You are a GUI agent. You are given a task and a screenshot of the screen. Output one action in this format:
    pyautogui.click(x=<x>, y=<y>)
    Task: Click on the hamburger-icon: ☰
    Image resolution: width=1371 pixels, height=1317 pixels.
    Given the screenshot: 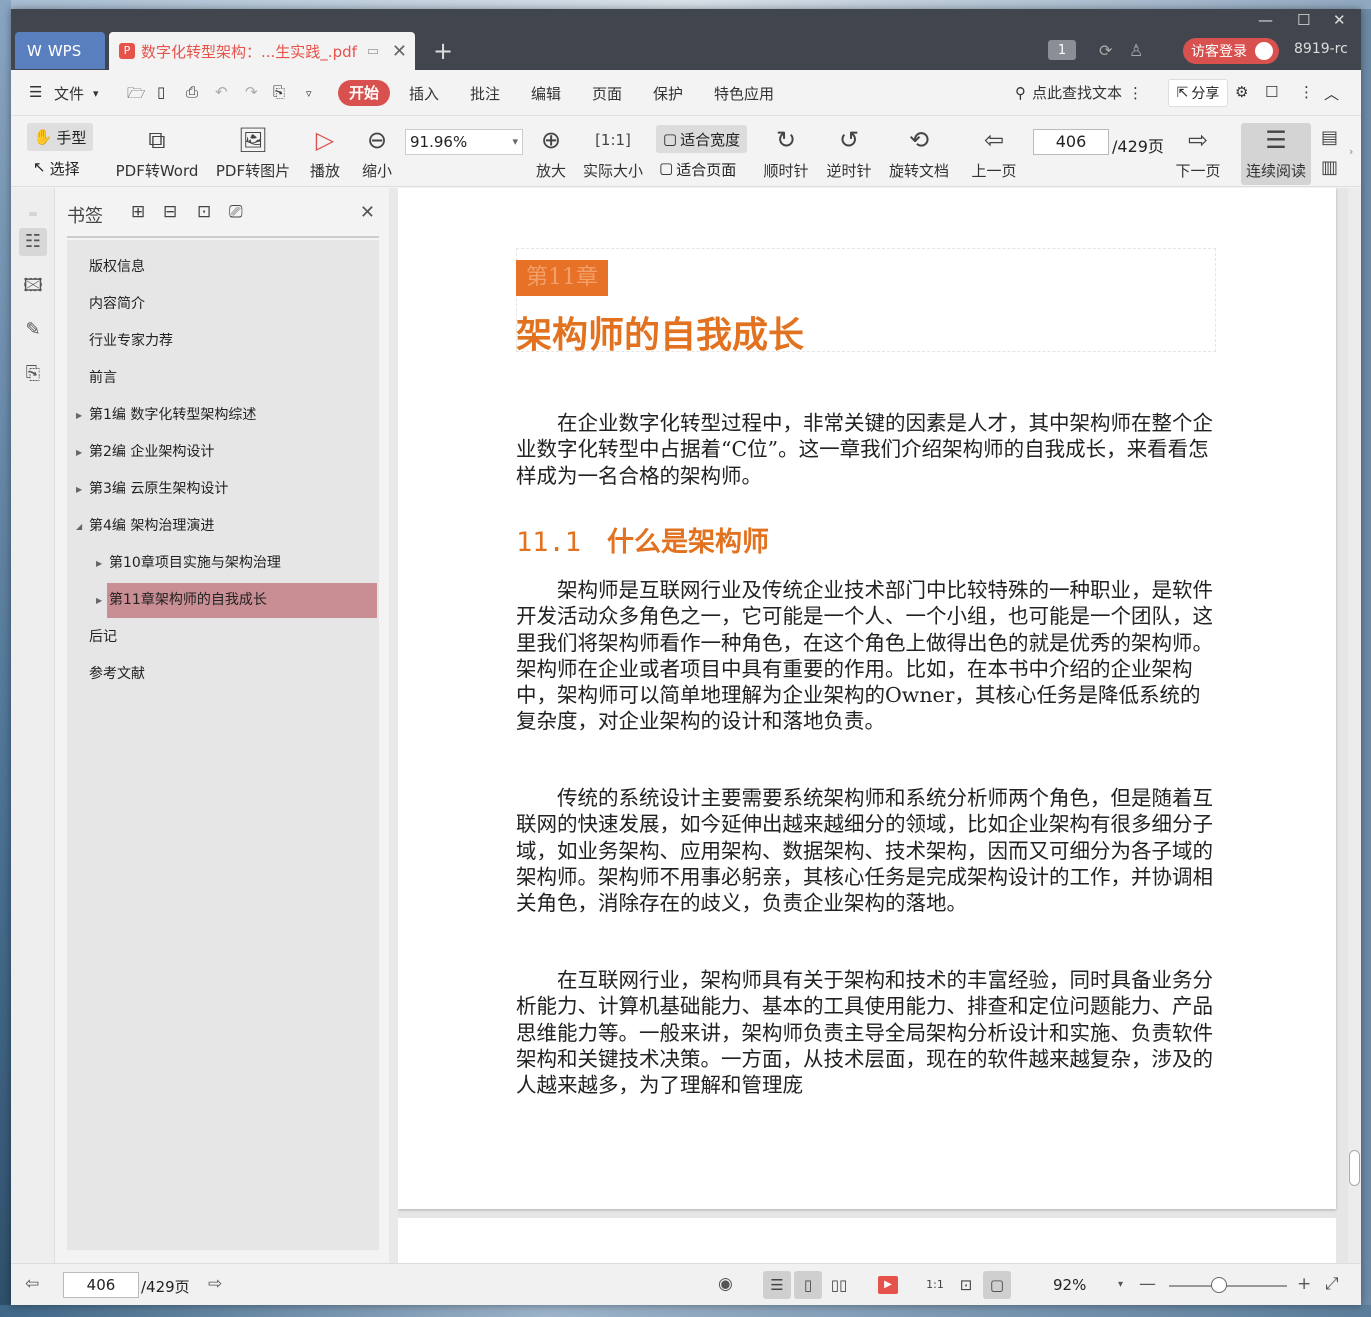 What is the action you would take?
    pyautogui.click(x=35, y=92)
    